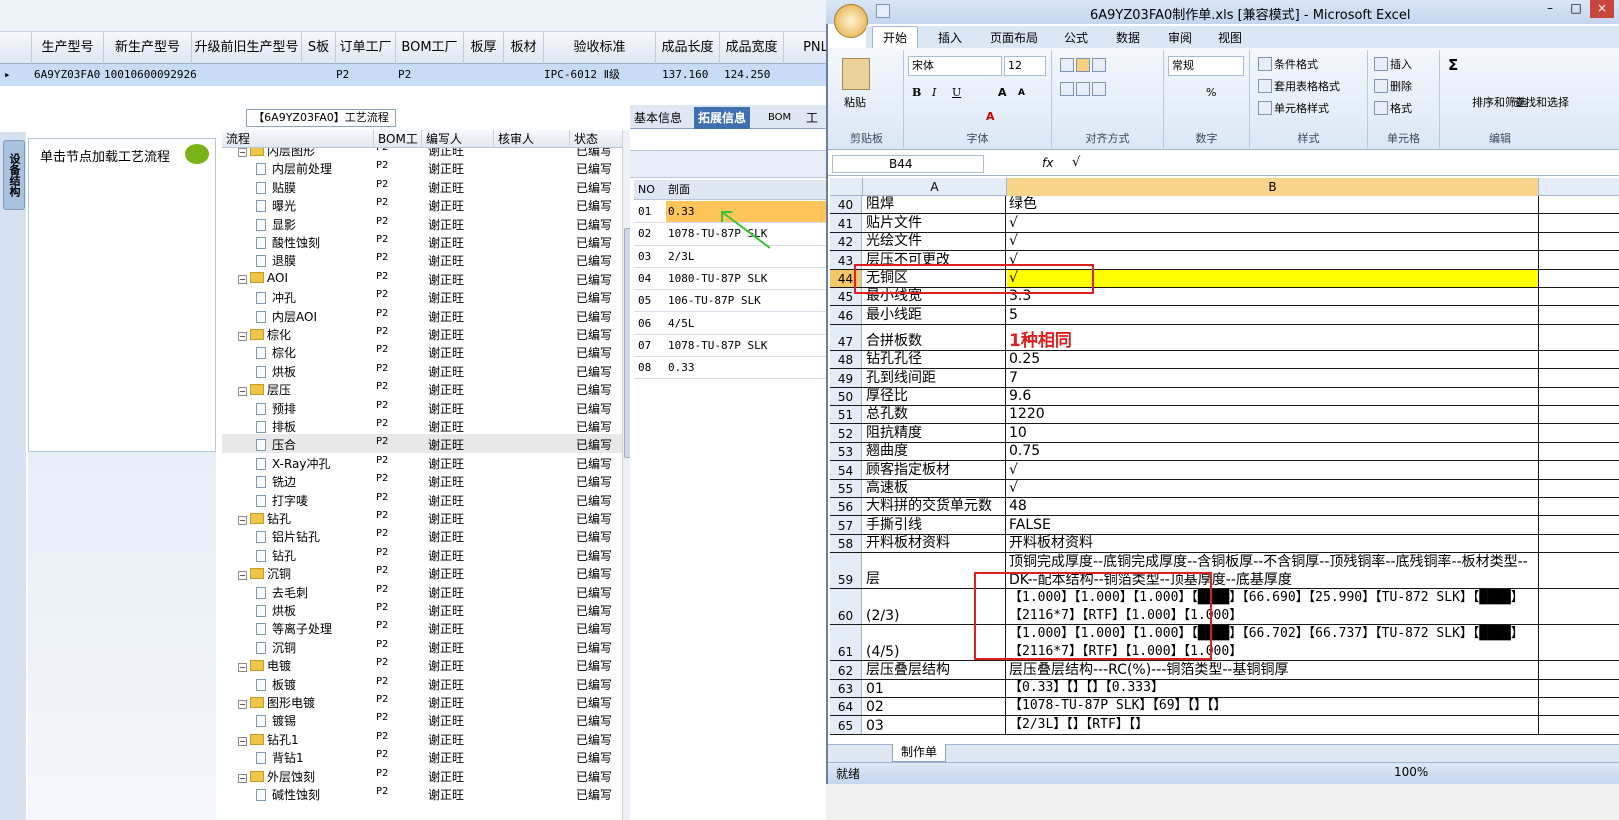  What do you see at coordinates (422, 333) in the screenshot?
I see `tree-row: − 棕化 P2 谢正旺 已编写` at bounding box center [422, 333].